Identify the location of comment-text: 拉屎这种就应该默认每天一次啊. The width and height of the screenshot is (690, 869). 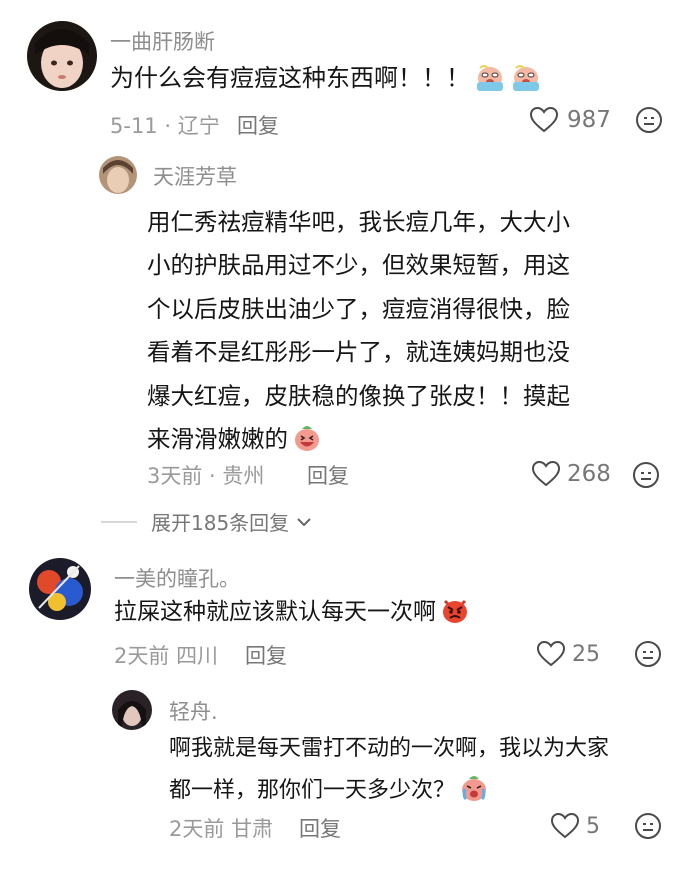
(292, 615).